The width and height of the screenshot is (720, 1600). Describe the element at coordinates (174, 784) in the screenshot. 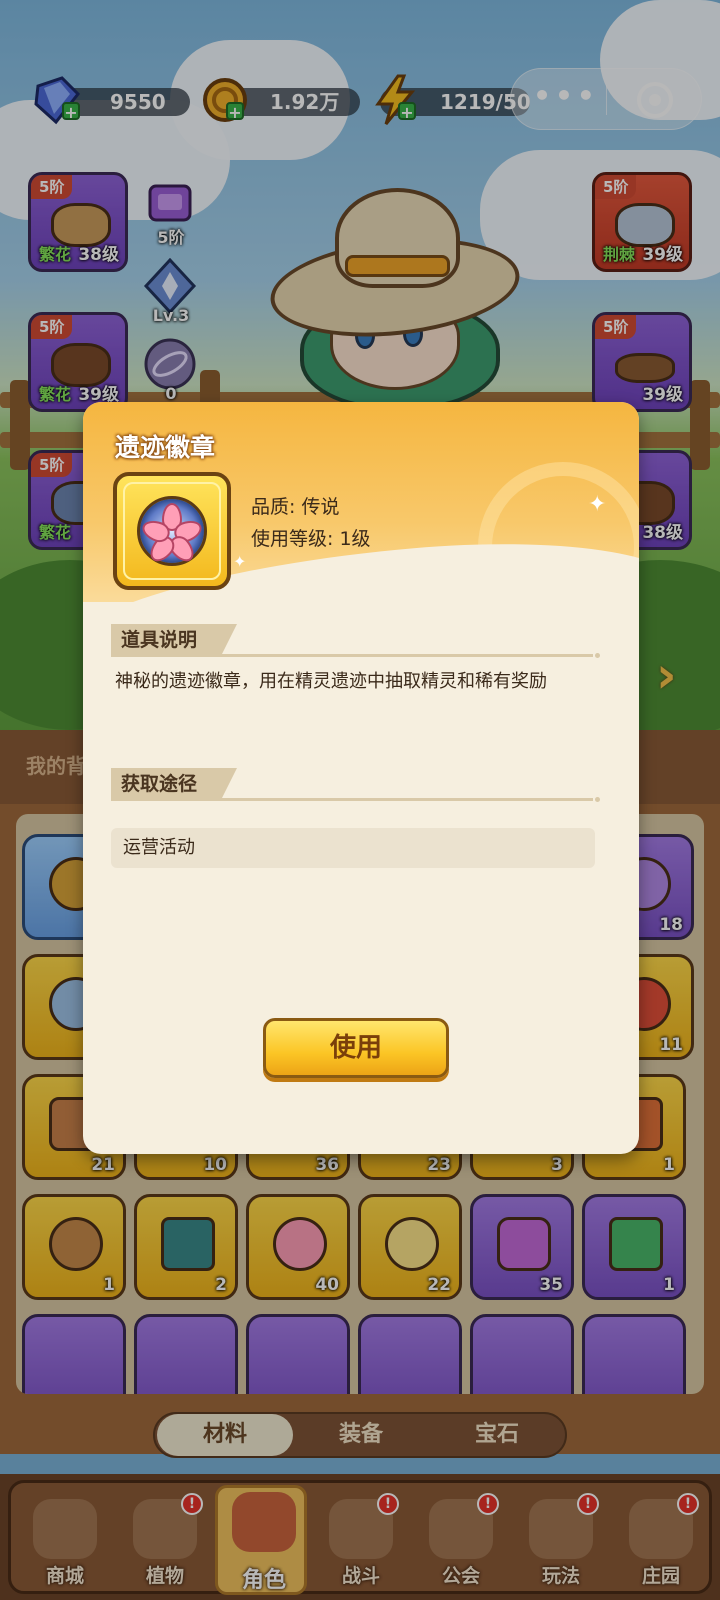

I see `section-header-source: 获取途径` at that location.